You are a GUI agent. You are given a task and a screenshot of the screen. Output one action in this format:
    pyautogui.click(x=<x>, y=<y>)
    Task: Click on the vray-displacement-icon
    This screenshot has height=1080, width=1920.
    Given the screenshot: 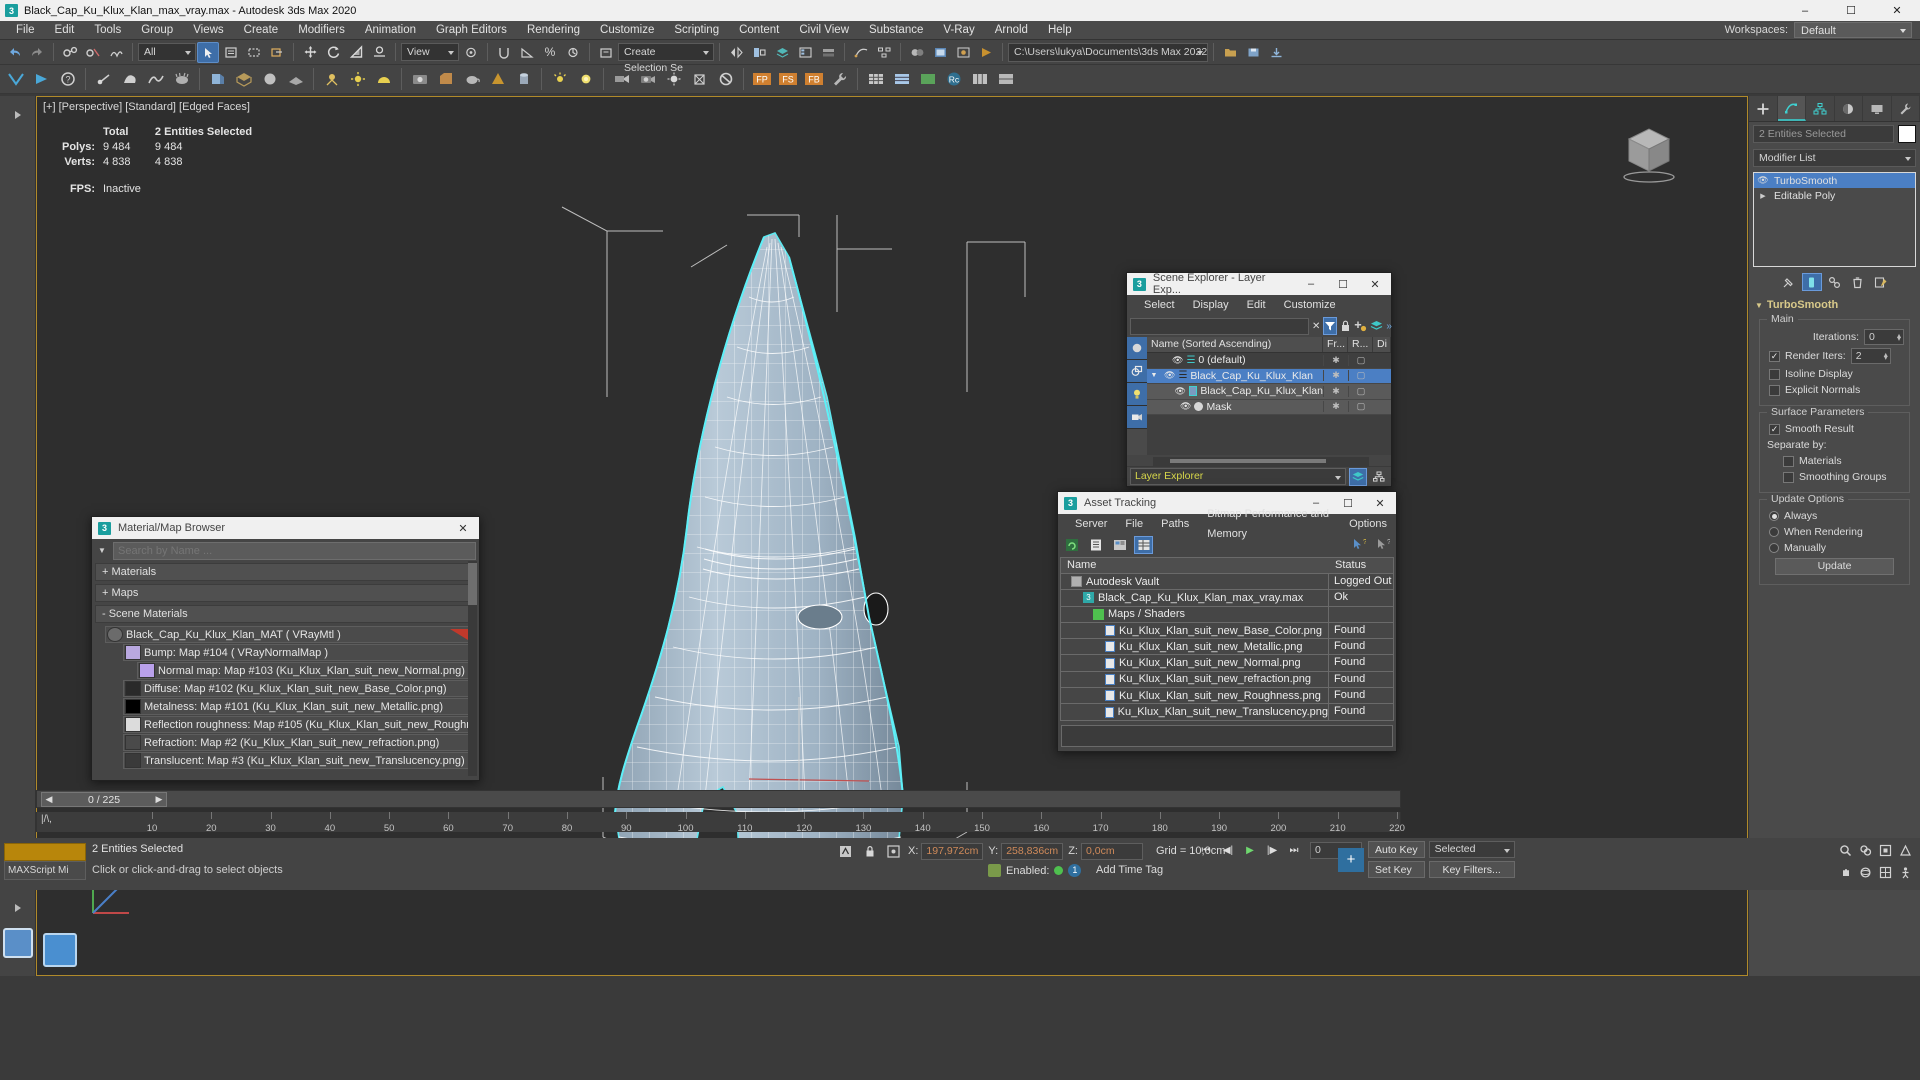 What is the action you would take?
    pyautogui.click(x=155, y=79)
    